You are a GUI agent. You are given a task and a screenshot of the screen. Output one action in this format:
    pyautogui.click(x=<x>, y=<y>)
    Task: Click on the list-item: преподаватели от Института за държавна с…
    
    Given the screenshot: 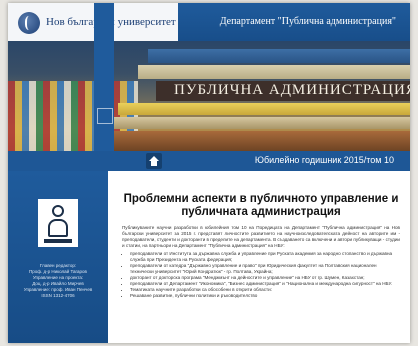 What is the action you would take?
    pyautogui.click(x=265, y=257)
    